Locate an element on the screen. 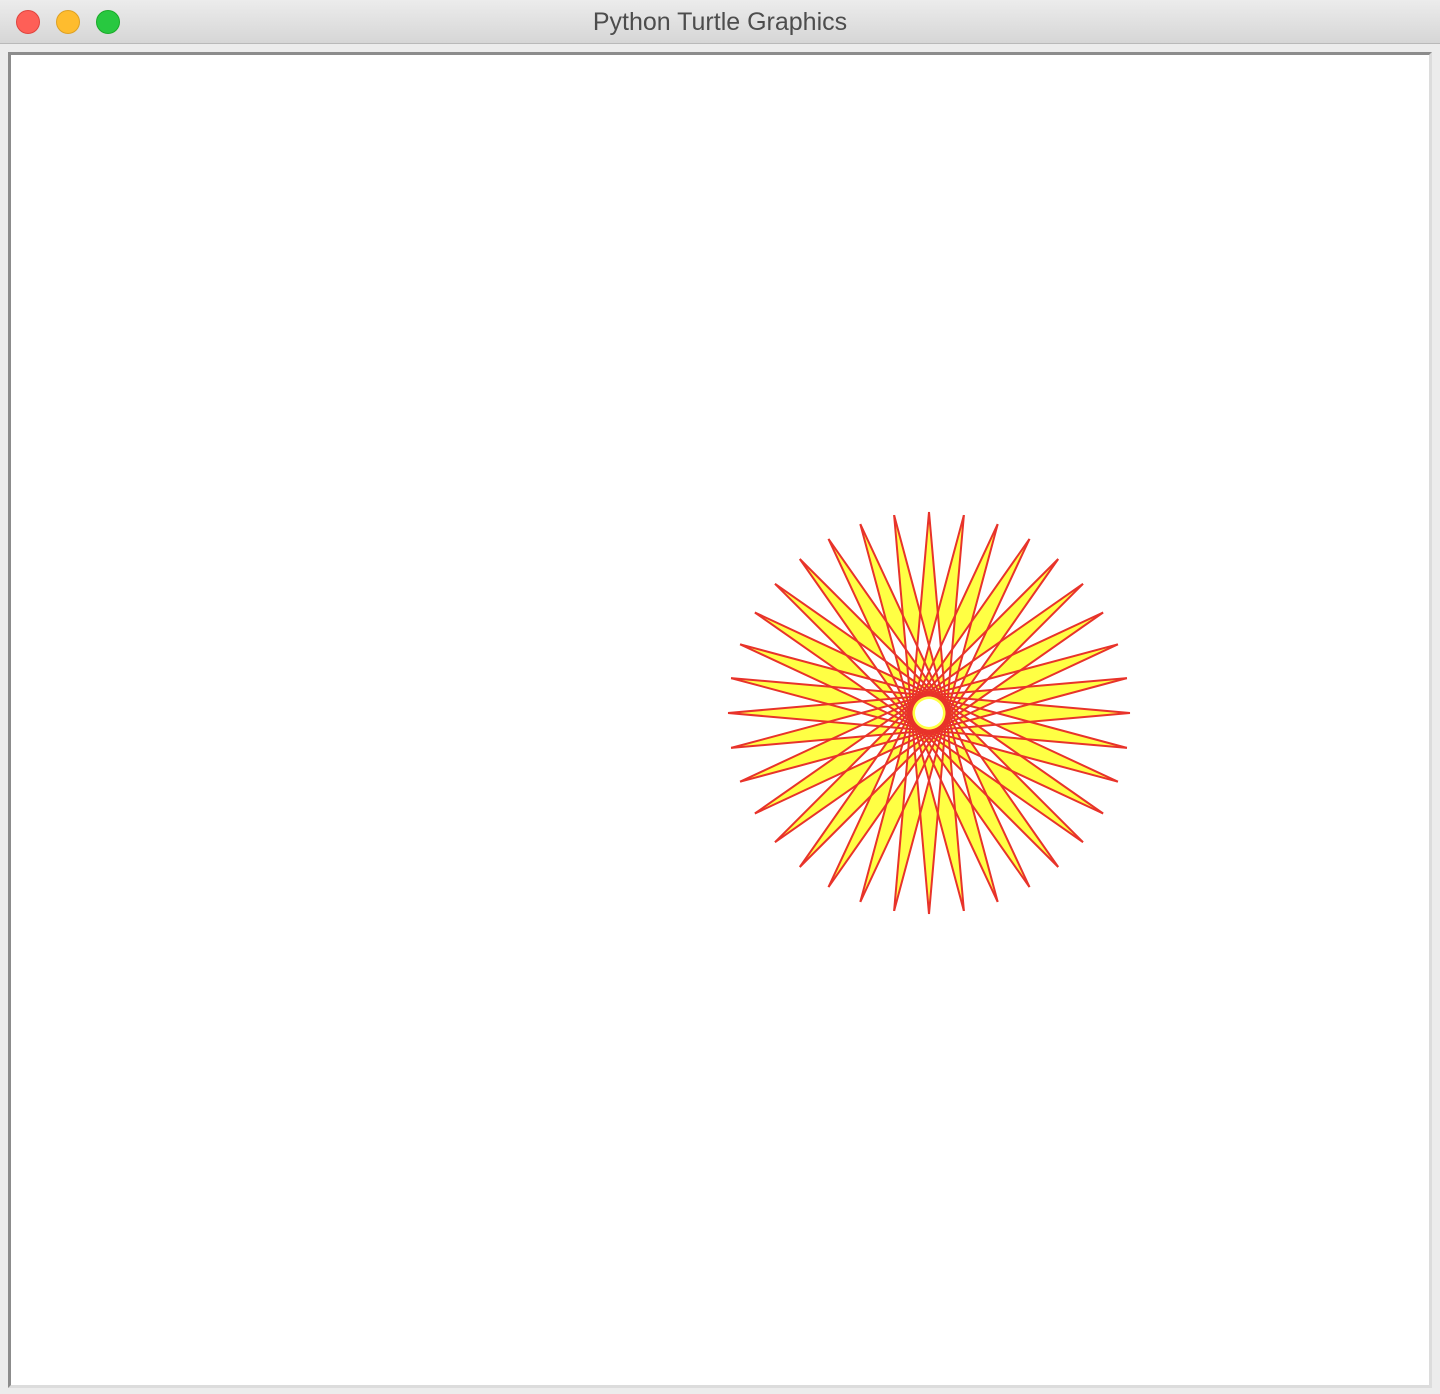 Image resolution: width=1440 pixels, height=1394 pixels. title-bar: Python Turtle Graphics is located at coordinates (720, 22).